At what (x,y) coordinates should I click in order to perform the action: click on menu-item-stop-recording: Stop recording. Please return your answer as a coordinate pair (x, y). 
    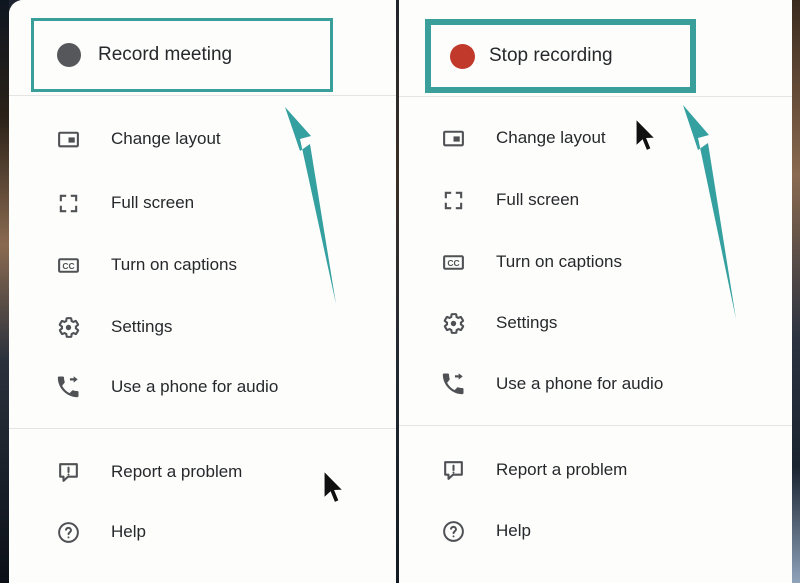
    Looking at the image, I should click on (560, 56).